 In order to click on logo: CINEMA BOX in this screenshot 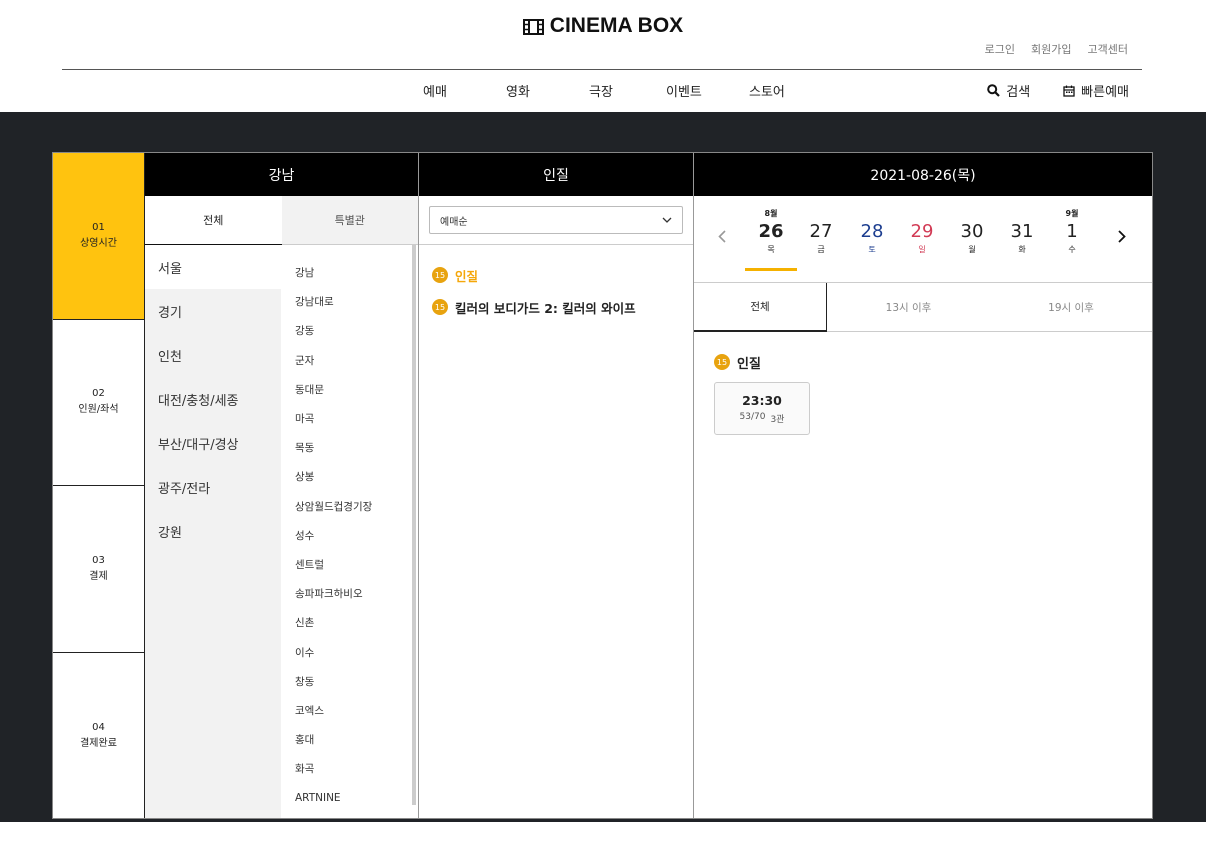, I will do `click(603, 26)`.